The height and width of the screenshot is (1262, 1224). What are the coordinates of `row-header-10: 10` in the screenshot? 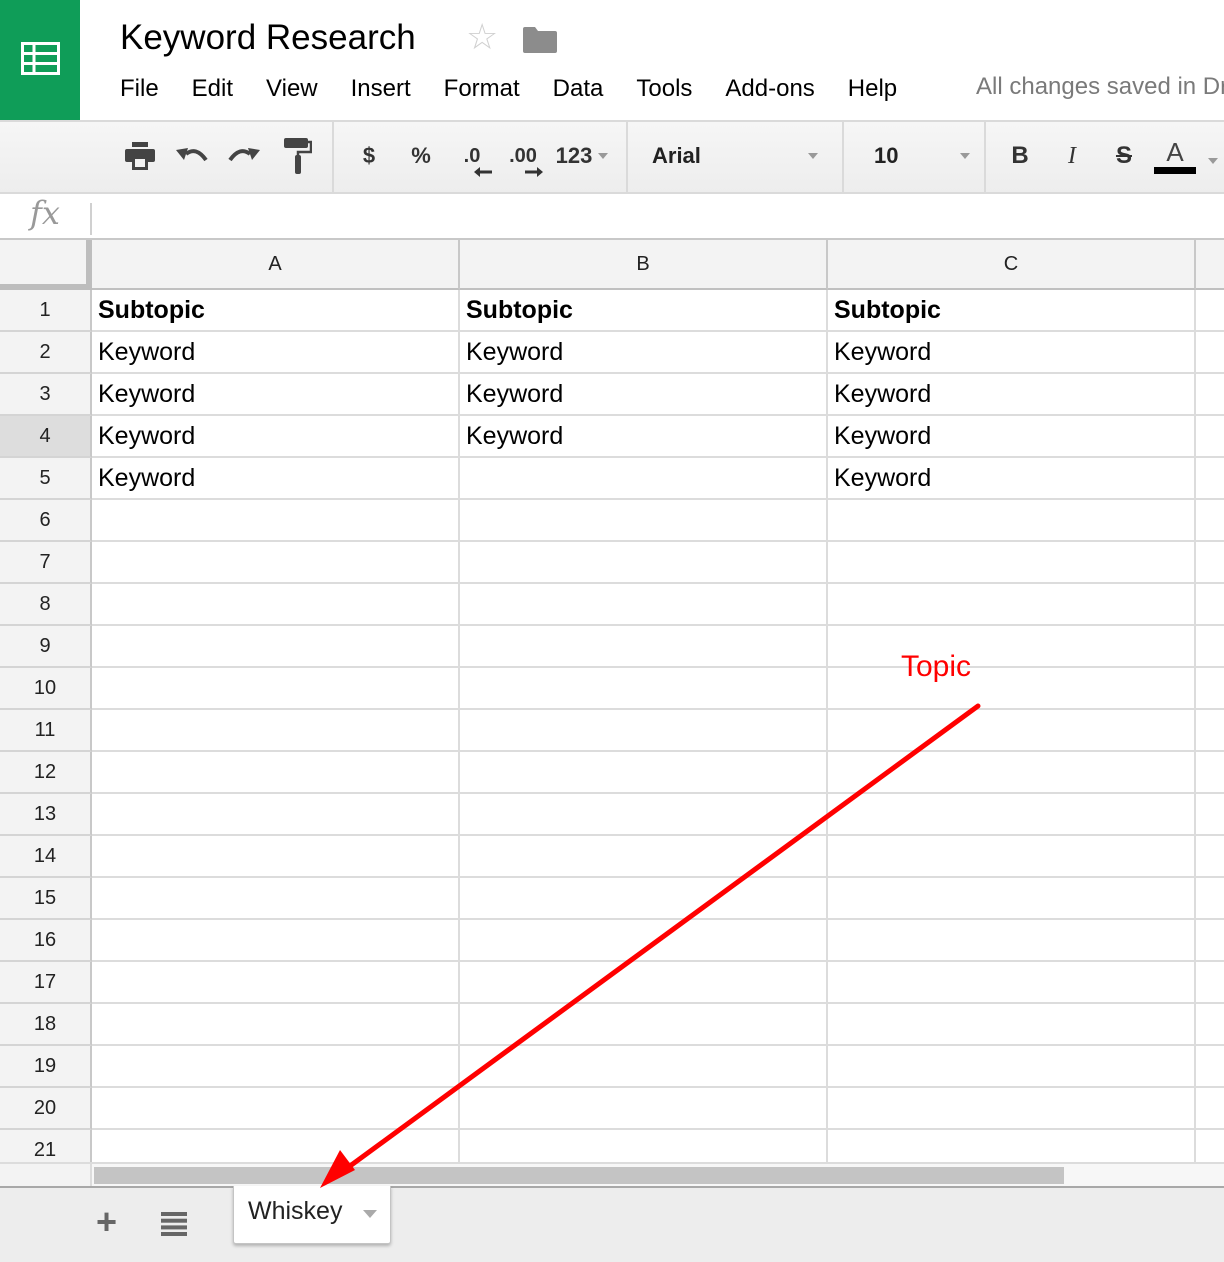 It's located at (46, 689).